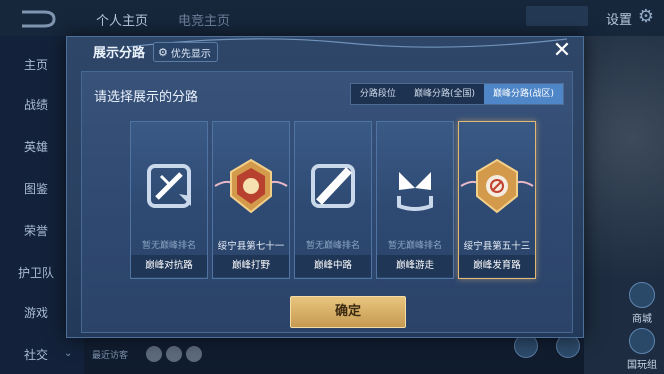  What do you see at coordinates (251, 186) in the screenshot?
I see `gold-jungle-badge-icon` at bounding box center [251, 186].